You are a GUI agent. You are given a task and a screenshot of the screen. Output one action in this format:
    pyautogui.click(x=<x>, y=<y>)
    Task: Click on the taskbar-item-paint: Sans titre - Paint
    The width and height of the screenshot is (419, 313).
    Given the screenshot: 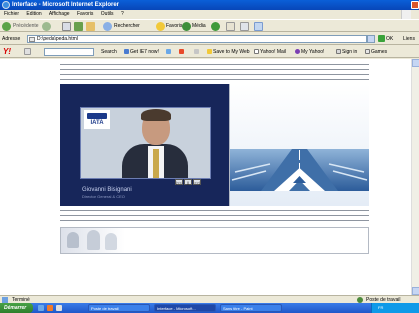 What is the action you would take?
    pyautogui.click(x=251, y=308)
    